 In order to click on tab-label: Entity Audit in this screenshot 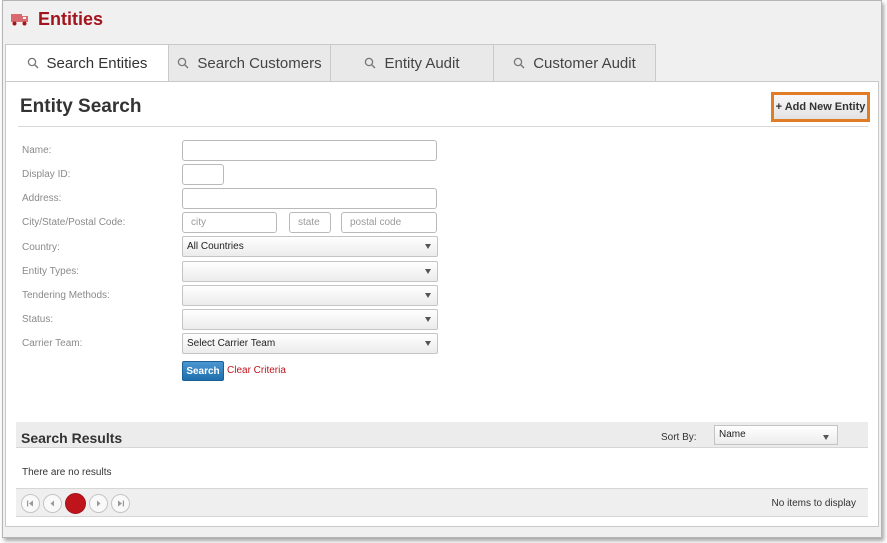, I will do `click(422, 63)`.